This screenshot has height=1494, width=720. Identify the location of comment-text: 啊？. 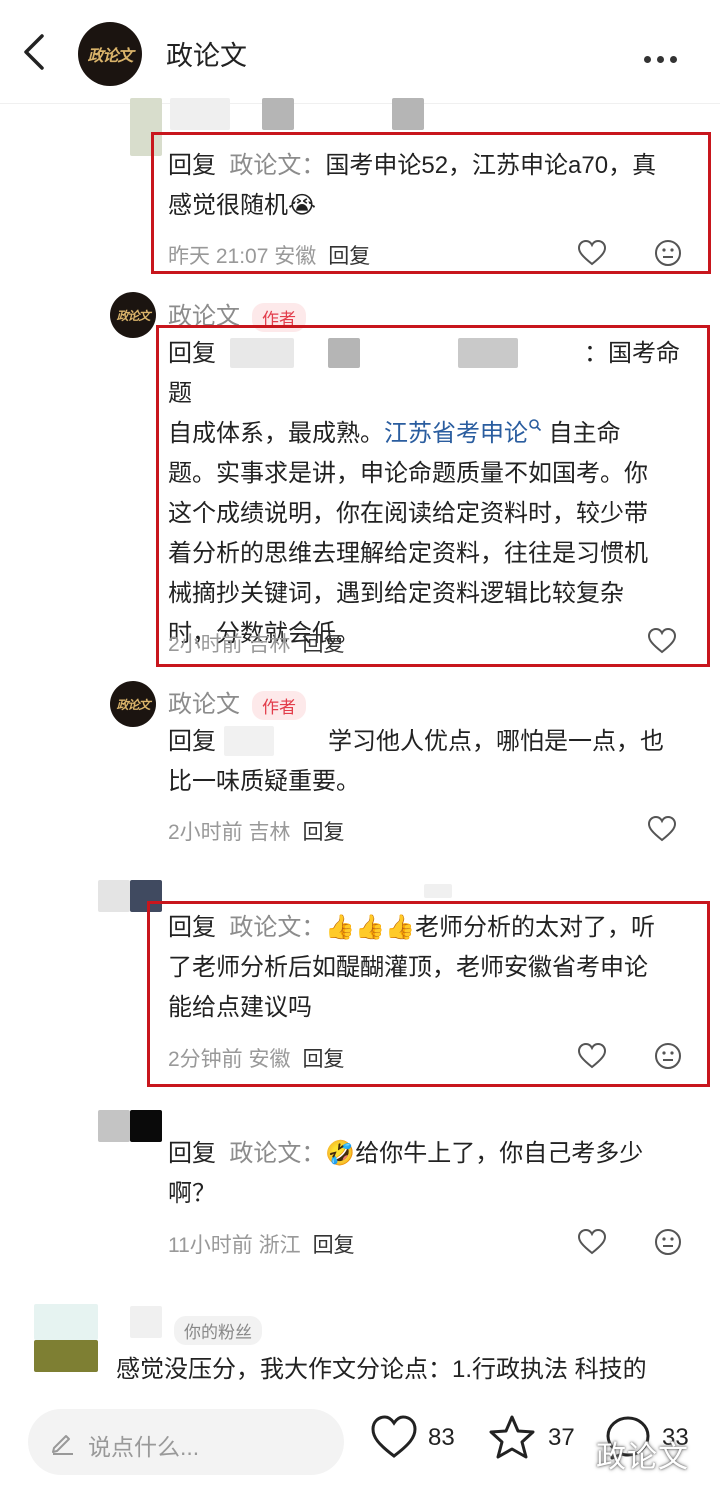
(192, 1193).